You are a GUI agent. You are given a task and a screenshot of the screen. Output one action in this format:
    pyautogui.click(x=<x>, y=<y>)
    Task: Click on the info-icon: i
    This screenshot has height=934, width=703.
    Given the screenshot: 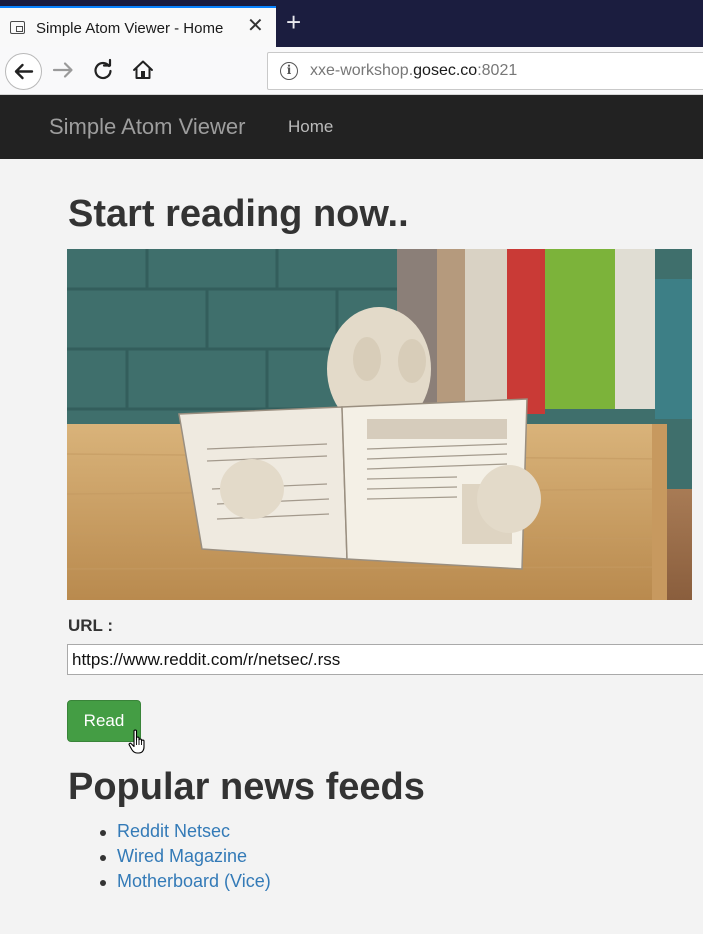 What is the action you would take?
    pyautogui.click(x=289, y=71)
    